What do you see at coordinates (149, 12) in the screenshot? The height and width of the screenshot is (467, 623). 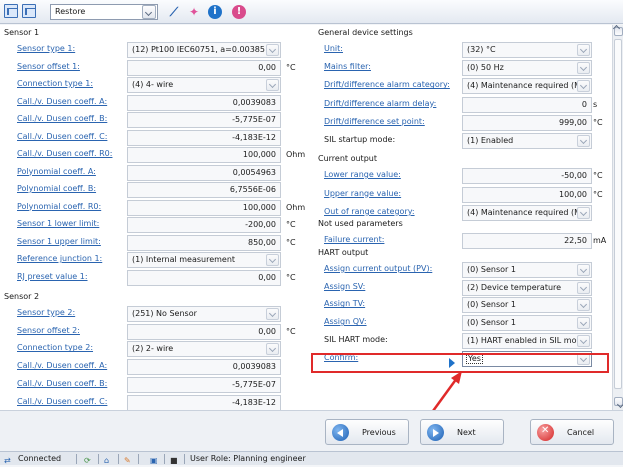 I see `view-select-dropdown-button` at bounding box center [149, 12].